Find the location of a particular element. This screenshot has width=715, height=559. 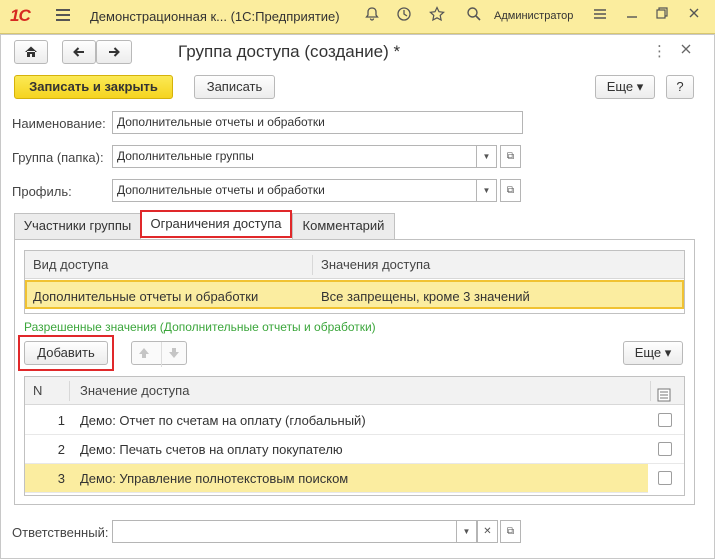

column-header-n: N is located at coordinates (37, 391).